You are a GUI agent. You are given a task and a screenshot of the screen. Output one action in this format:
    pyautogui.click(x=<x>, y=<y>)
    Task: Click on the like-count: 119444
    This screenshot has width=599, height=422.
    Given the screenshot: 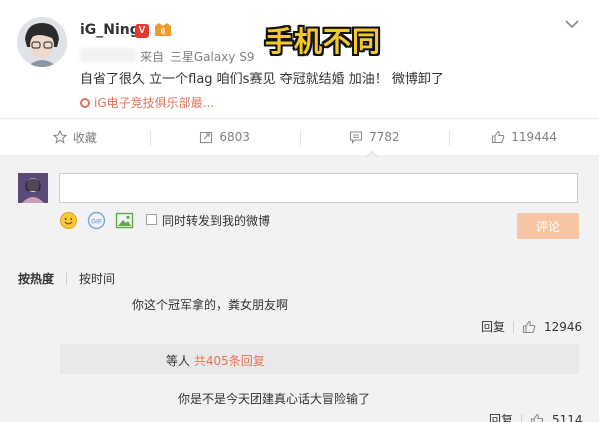 What is the action you would take?
    pyautogui.click(x=534, y=137)
    